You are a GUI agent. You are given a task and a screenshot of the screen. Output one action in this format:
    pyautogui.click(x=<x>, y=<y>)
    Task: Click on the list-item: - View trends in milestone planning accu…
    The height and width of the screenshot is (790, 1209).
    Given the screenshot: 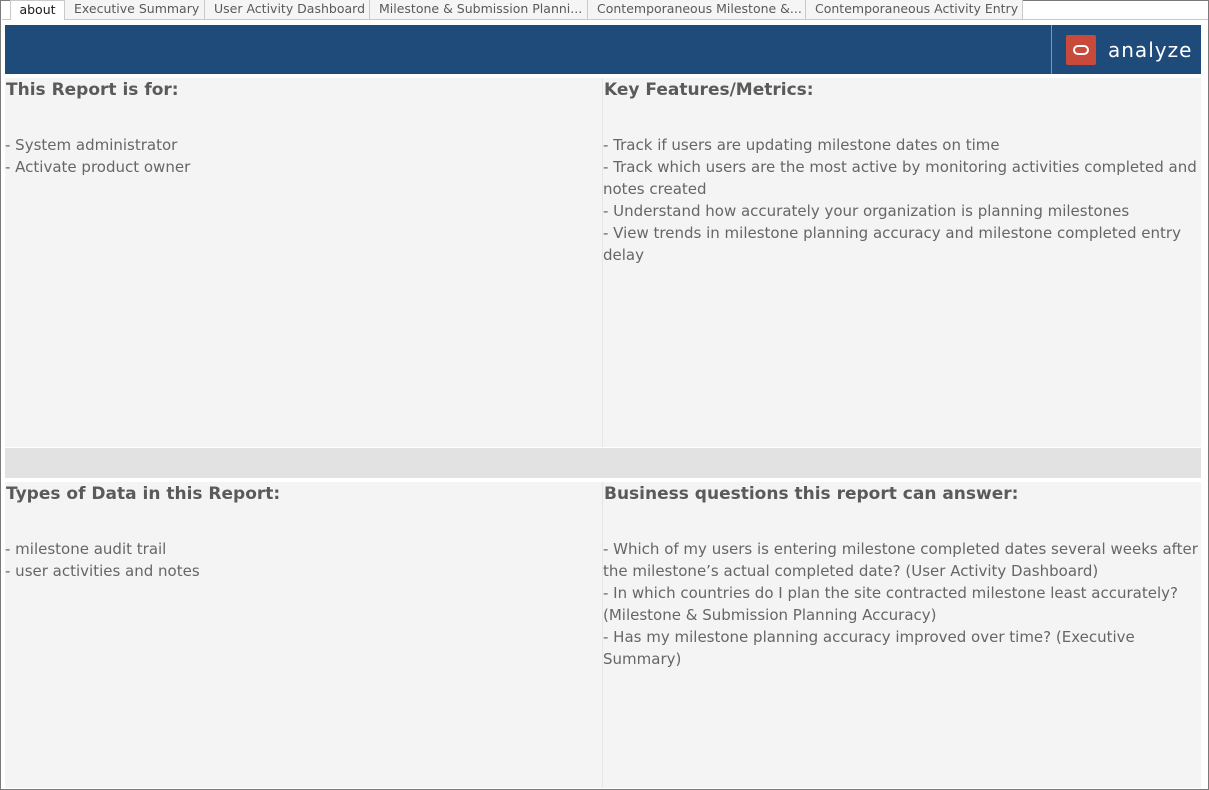 What is the action you would take?
    pyautogui.click(x=892, y=244)
    